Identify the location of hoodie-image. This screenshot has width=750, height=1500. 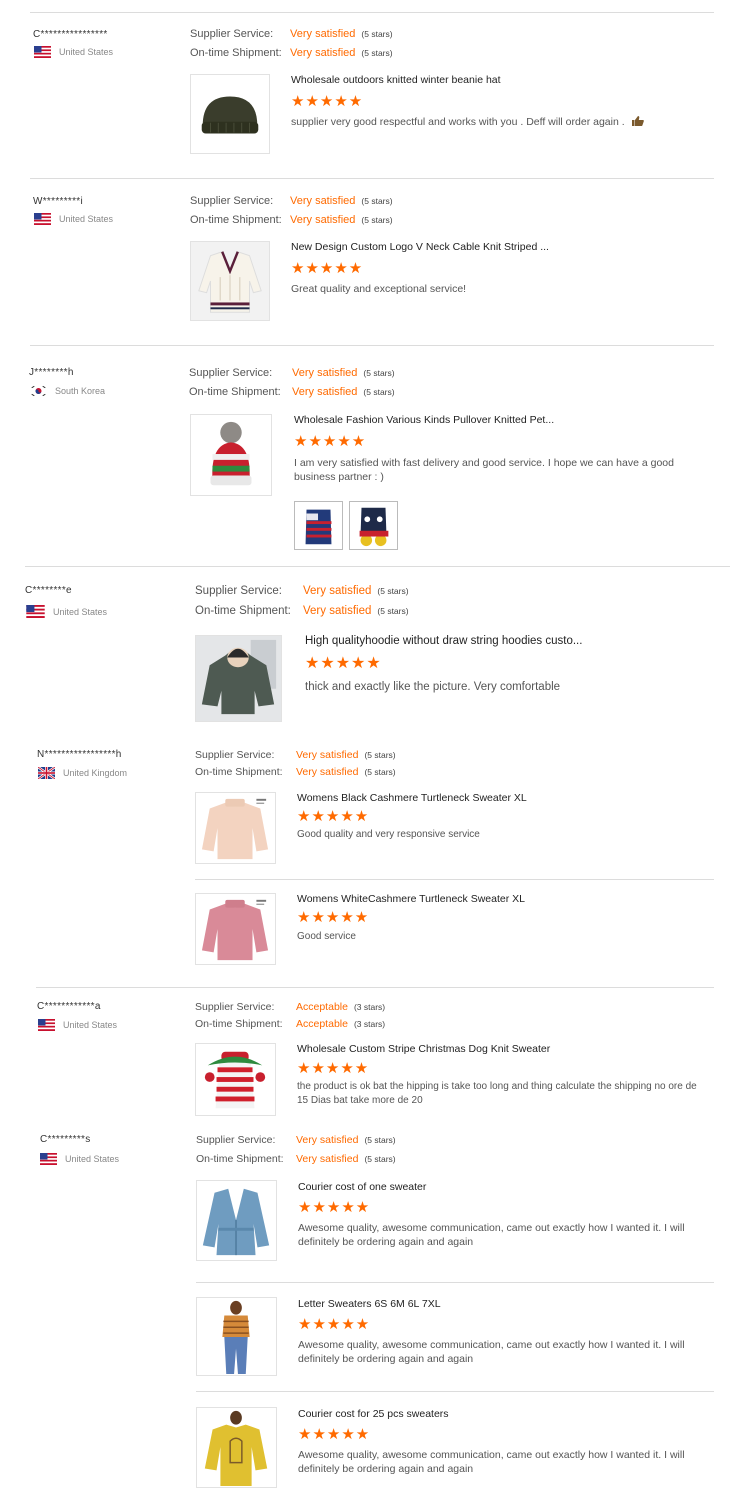
(238, 678).